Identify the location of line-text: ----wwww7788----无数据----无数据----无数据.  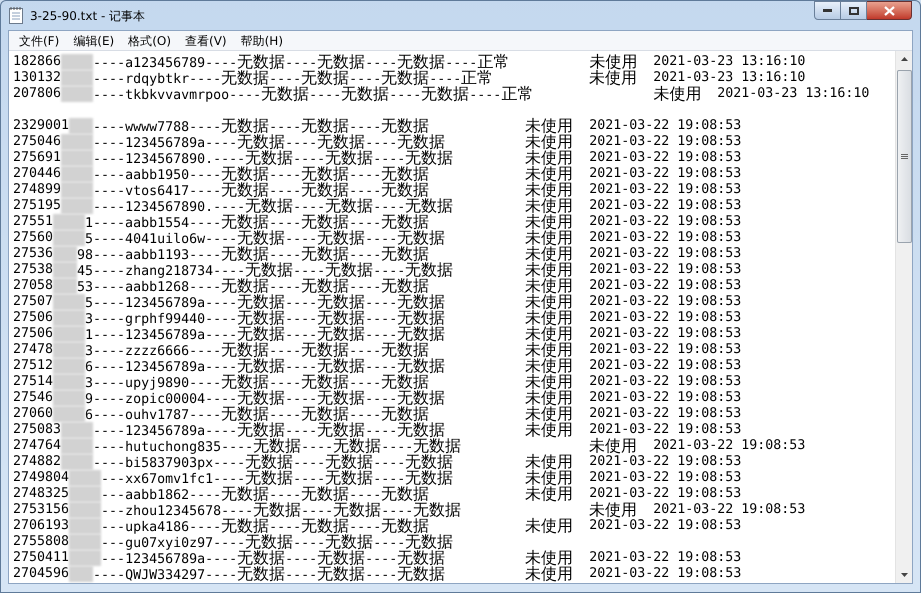
(261, 126).